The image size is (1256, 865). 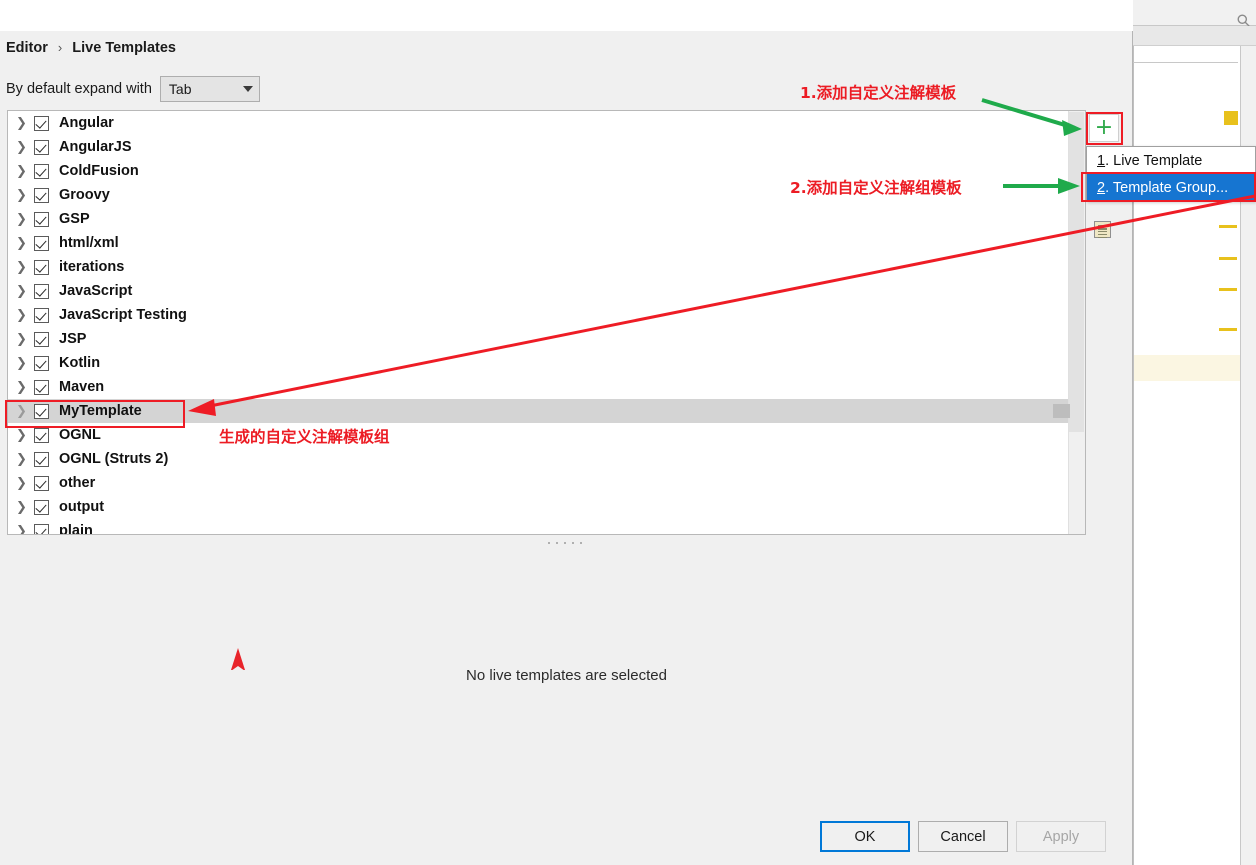 I want to click on ide-editor-marker-square, so click(x=1231, y=118).